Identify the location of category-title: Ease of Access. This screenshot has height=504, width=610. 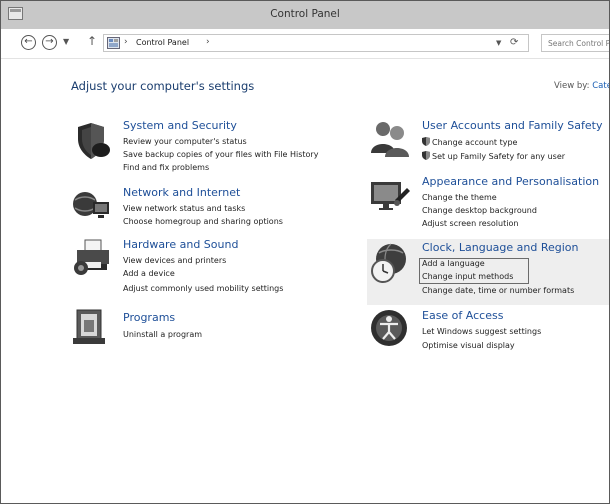
(462, 315).